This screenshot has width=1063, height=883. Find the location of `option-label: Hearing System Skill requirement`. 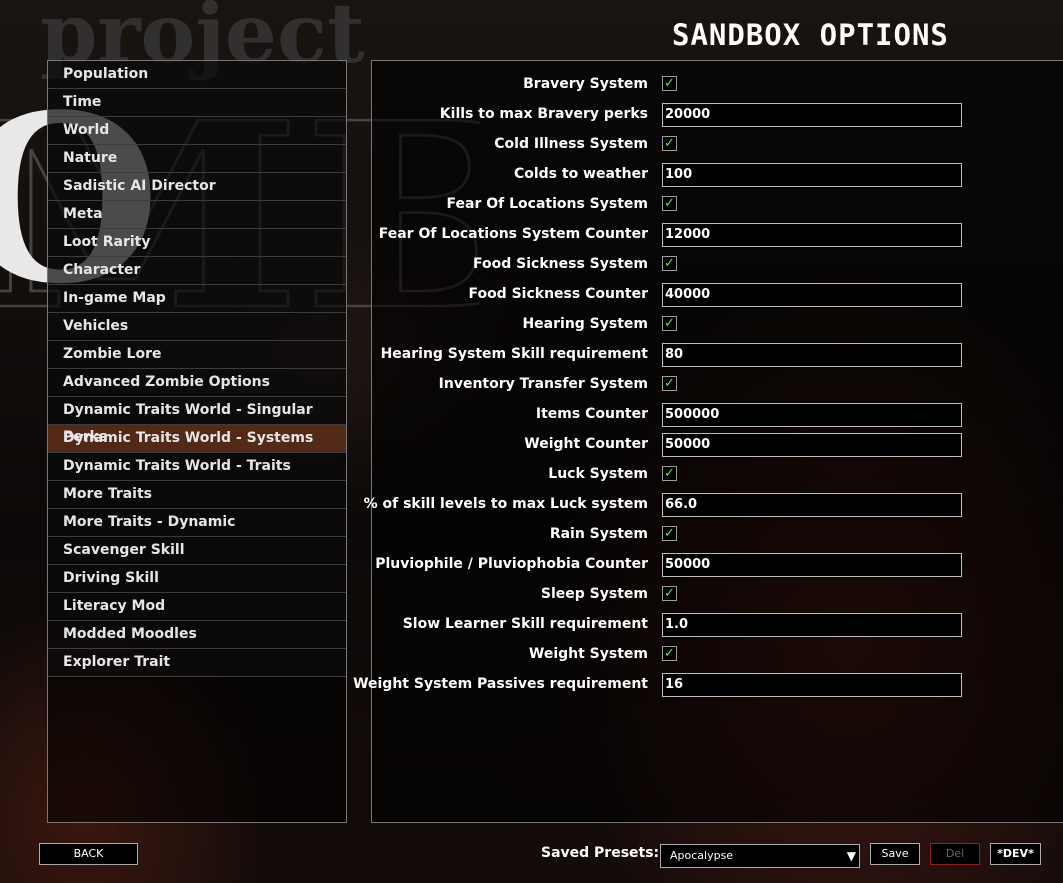

option-label: Hearing System Skill requirement is located at coordinates (514, 354).